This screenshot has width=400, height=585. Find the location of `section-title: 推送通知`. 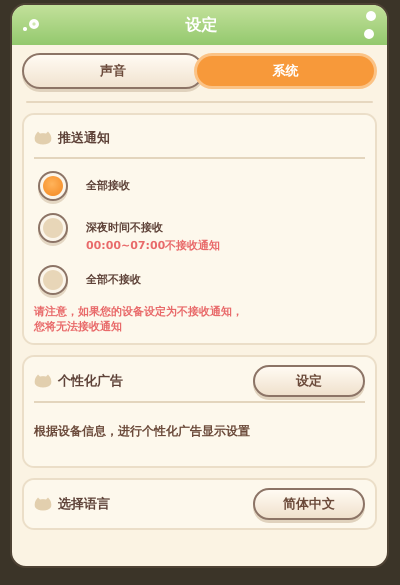

section-title: 推送通知 is located at coordinates (84, 138).